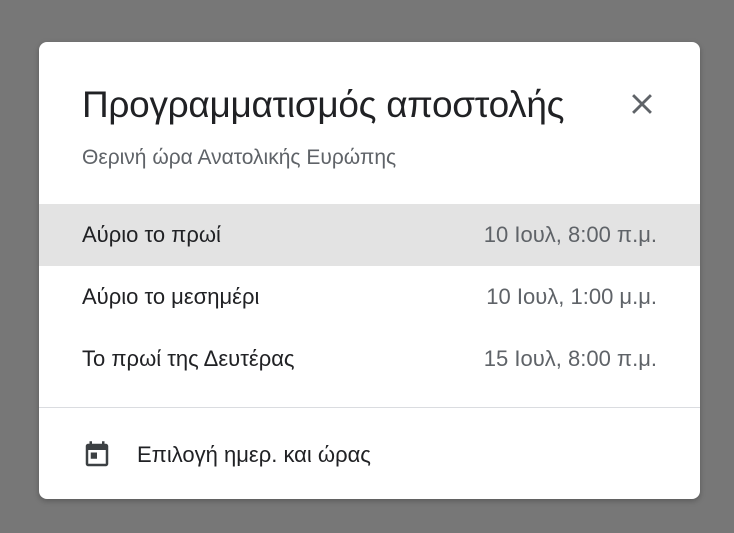 Image resolution: width=734 pixels, height=533 pixels. I want to click on close-icon, so click(642, 104).